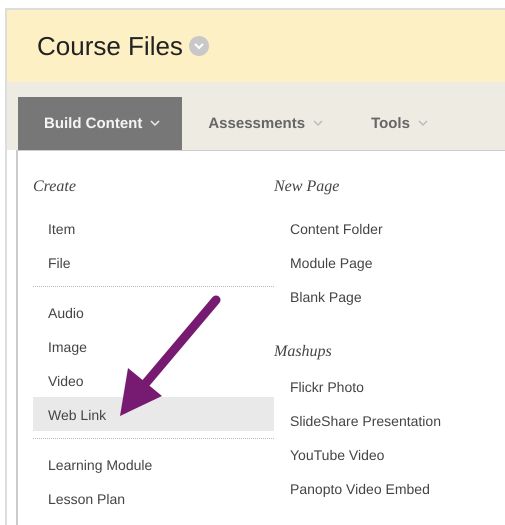 The width and height of the screenshot is (505, 525). Describe the element at coordinates (153, 464) in the screenshot. I see `menu-item: Learning Module` at that location.